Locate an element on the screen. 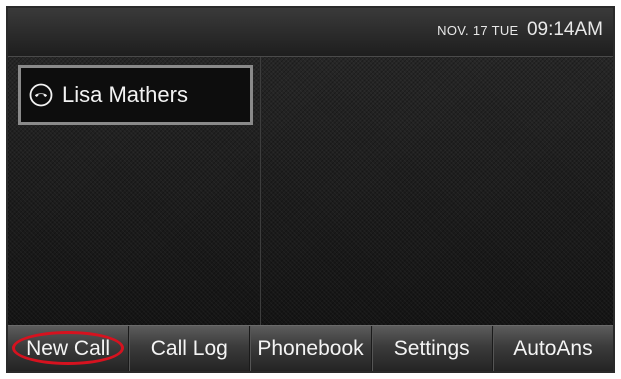 This screenshot has height=379, width=621. autoans-label: AutoAns is located at coordinates (553, 348).